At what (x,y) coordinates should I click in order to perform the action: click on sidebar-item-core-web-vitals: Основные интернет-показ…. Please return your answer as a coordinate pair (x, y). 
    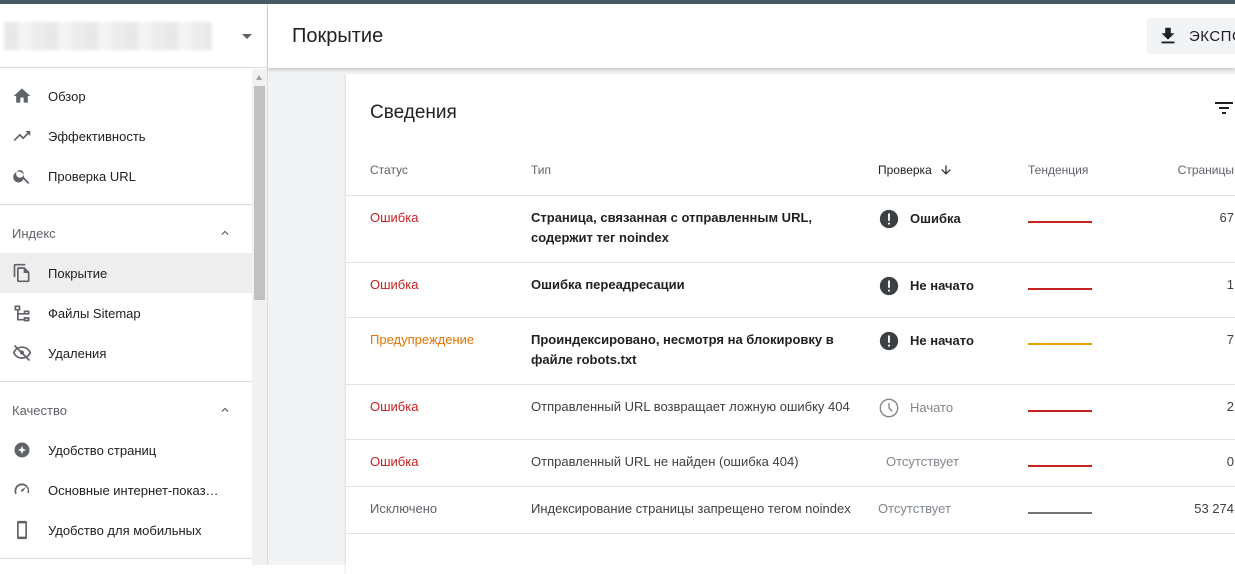
    Looking at the image, I should click on (126, 490).